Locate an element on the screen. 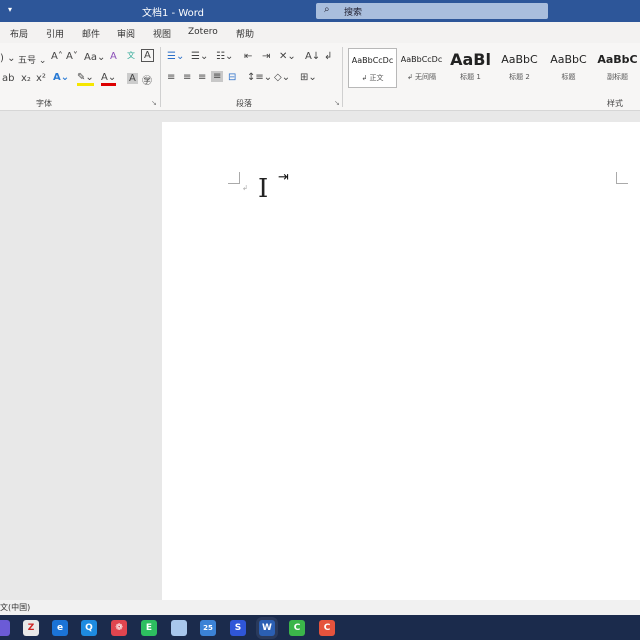 This screenshot has width=640, height=640. distributed-icon: ⊟ is located at coordinates (232, 77).